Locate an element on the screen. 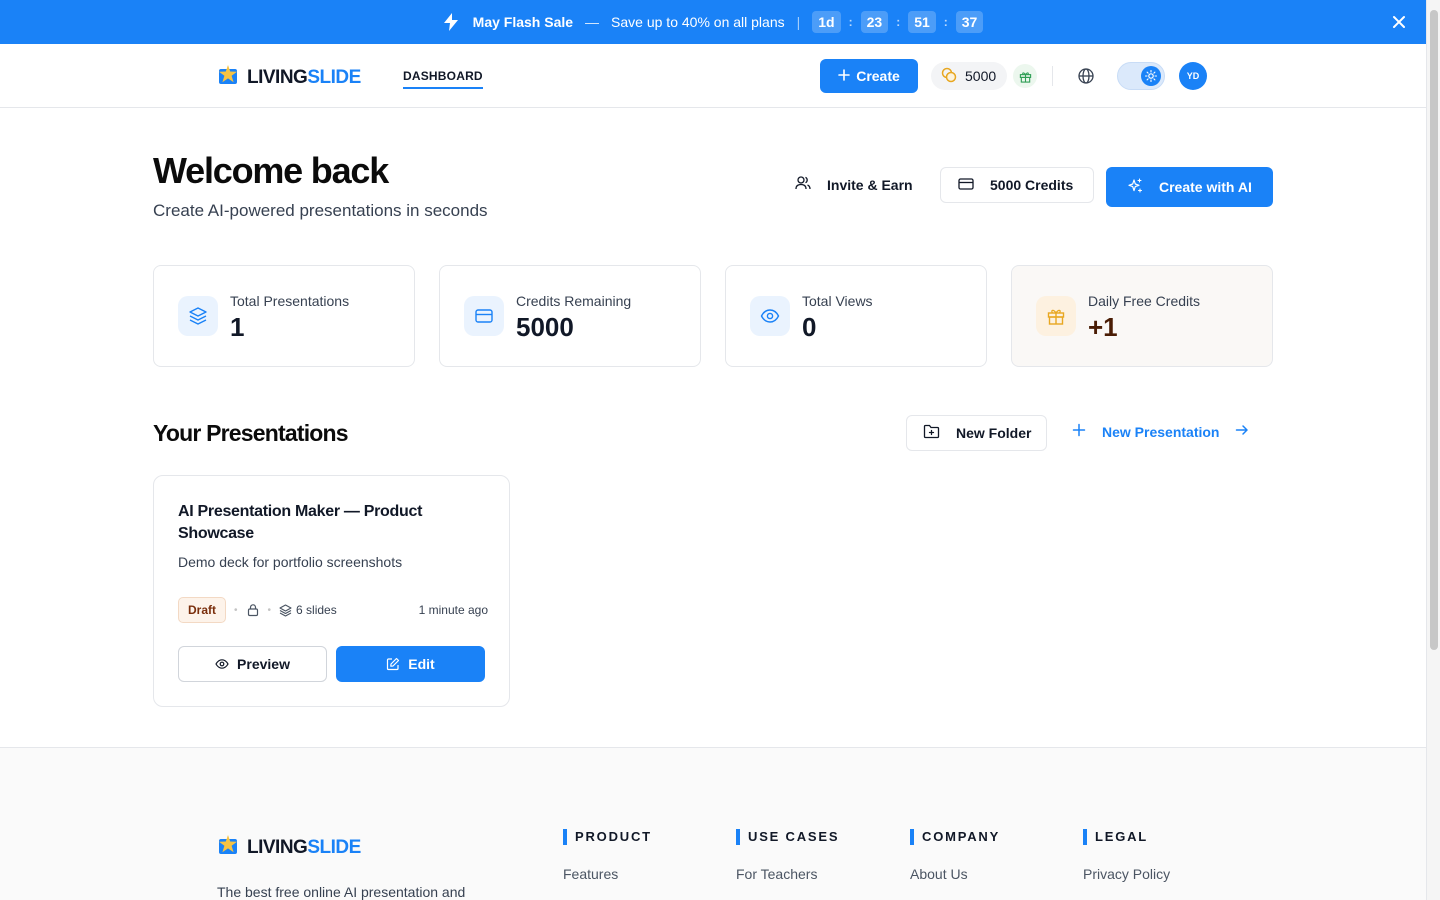 This screenshot has height=900, width=1440. stat-value: +1 is located at coordinates (1103, 327).